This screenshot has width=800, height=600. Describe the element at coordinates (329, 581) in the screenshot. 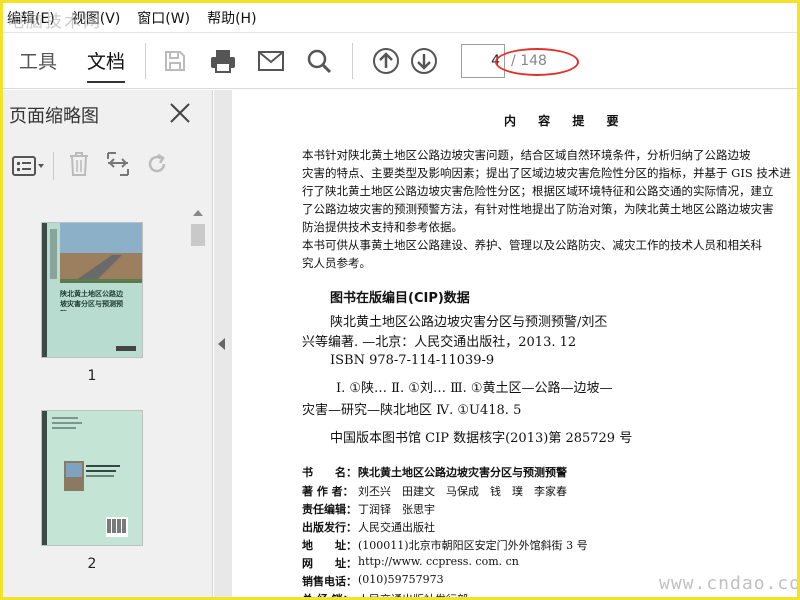

I see `info-label: 销售电话：` at that location.